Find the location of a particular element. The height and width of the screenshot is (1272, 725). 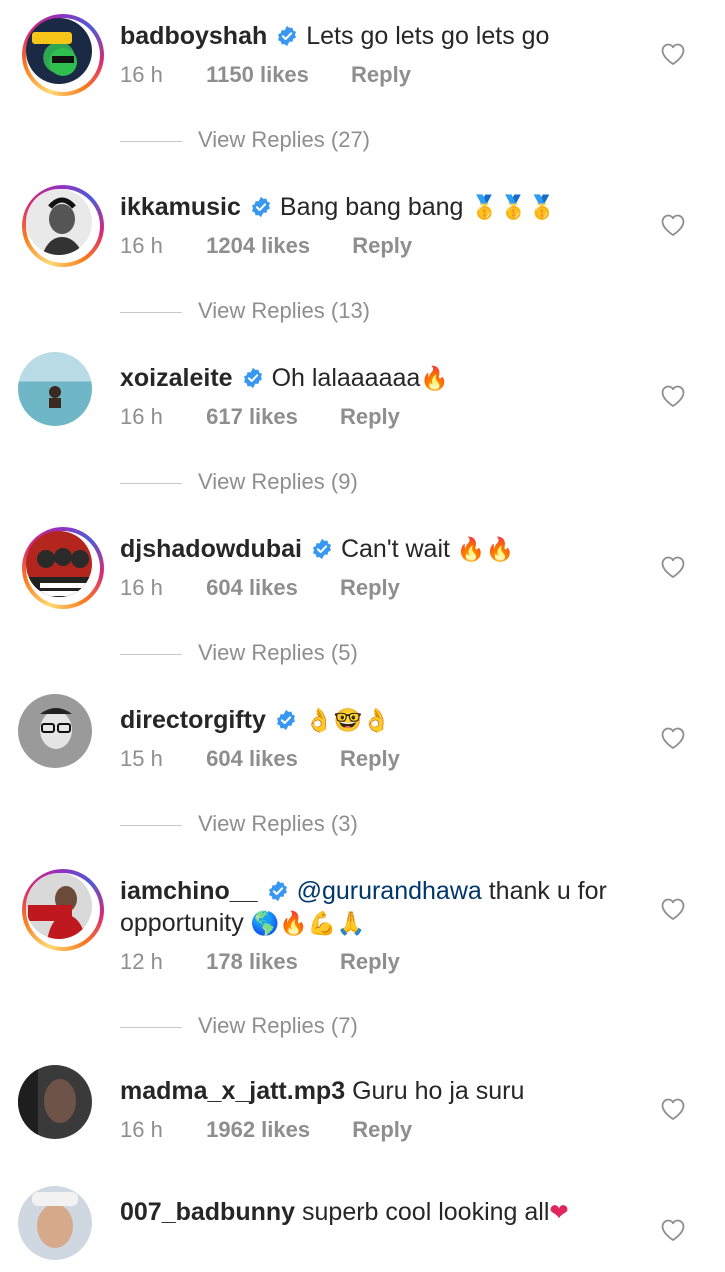

username: directorgifty is located at coordinates (193, 720).